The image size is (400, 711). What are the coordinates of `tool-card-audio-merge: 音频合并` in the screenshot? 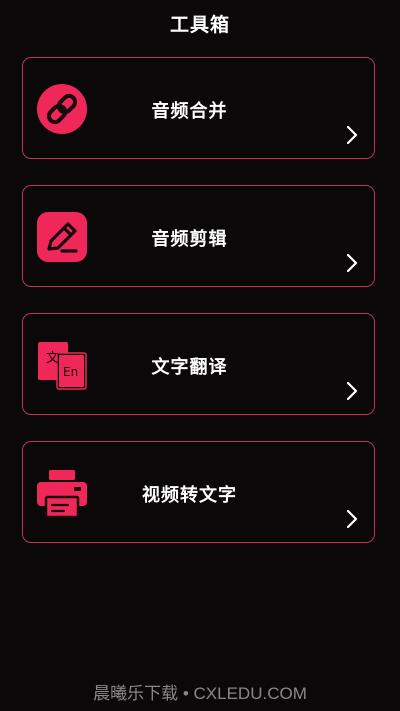 It's located at (198, 108).